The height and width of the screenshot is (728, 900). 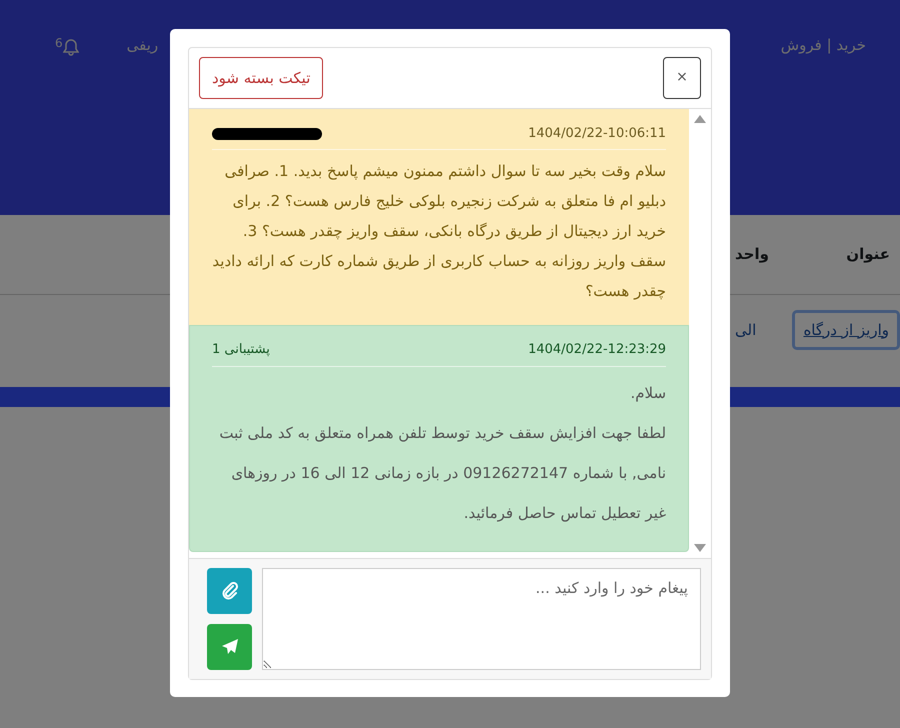 What do you see at coordinates (261, 77) in the screenshot?
I see `close-ticket-button: تیکت بسته شود` at bounding box center [261, 77].